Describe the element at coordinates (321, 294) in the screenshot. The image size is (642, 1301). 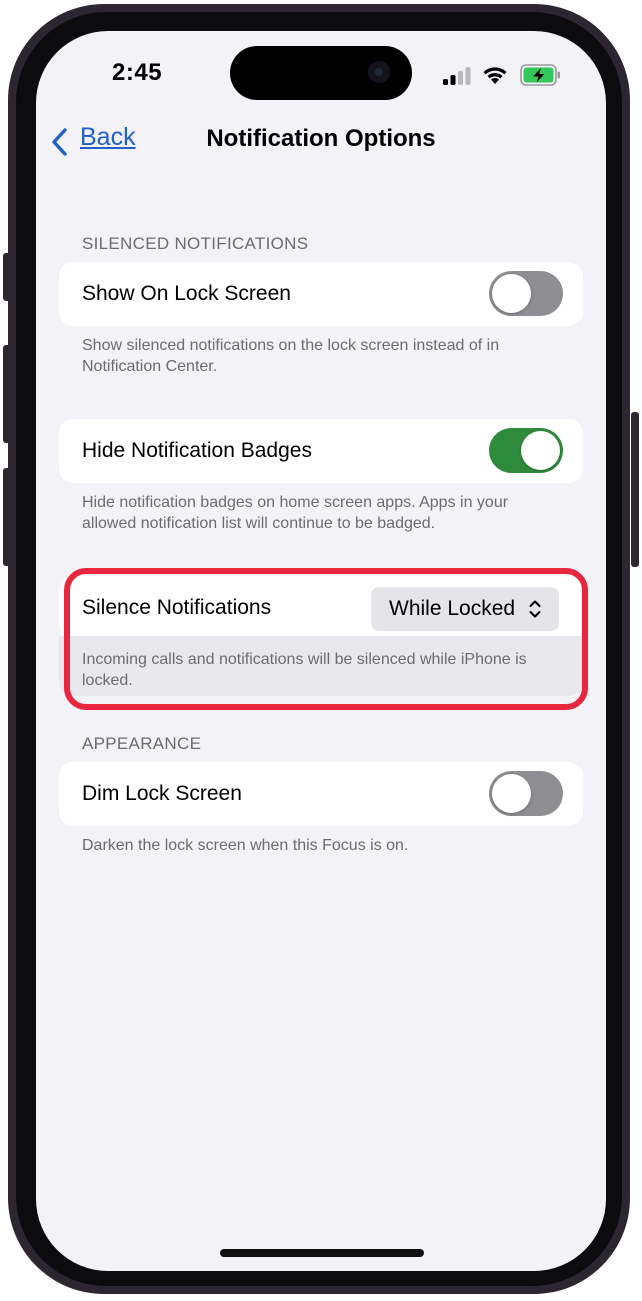
I see `show-on-lock-screen-row: Show On Lock Screen` at that location.